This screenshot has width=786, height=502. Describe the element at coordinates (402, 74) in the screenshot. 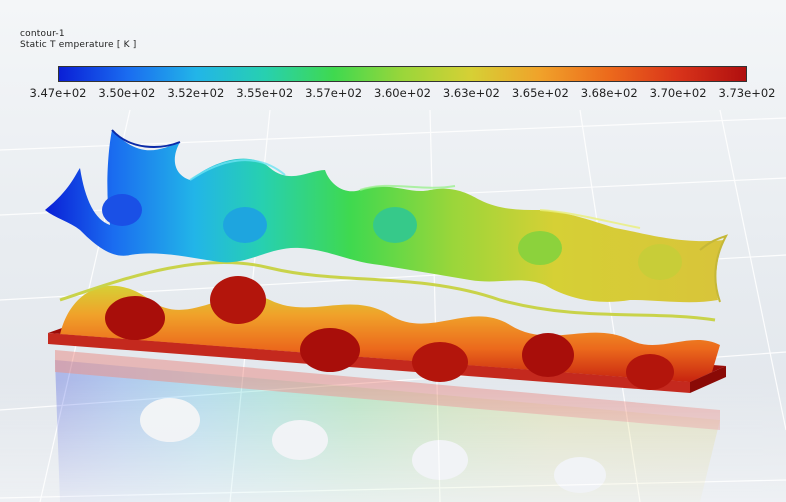

I see `colorbar` at that location.